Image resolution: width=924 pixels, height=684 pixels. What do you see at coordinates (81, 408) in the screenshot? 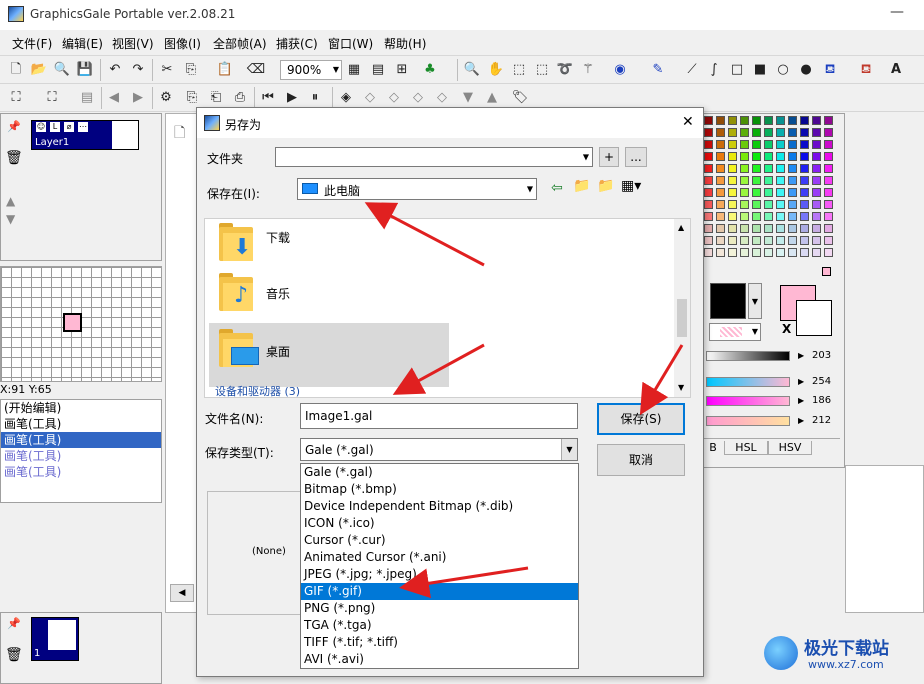
I see `history-item: (开始编辑)` at bounding box center [81, 408].